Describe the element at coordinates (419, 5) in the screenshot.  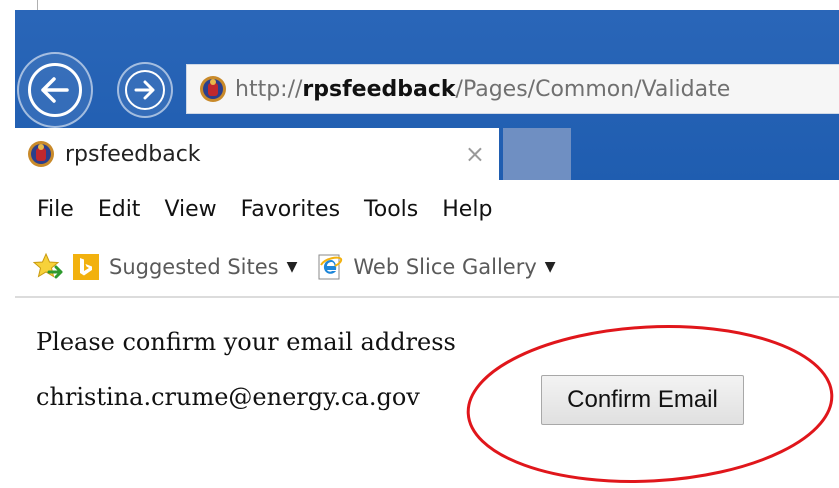
I see `window-top-edge` at that location.